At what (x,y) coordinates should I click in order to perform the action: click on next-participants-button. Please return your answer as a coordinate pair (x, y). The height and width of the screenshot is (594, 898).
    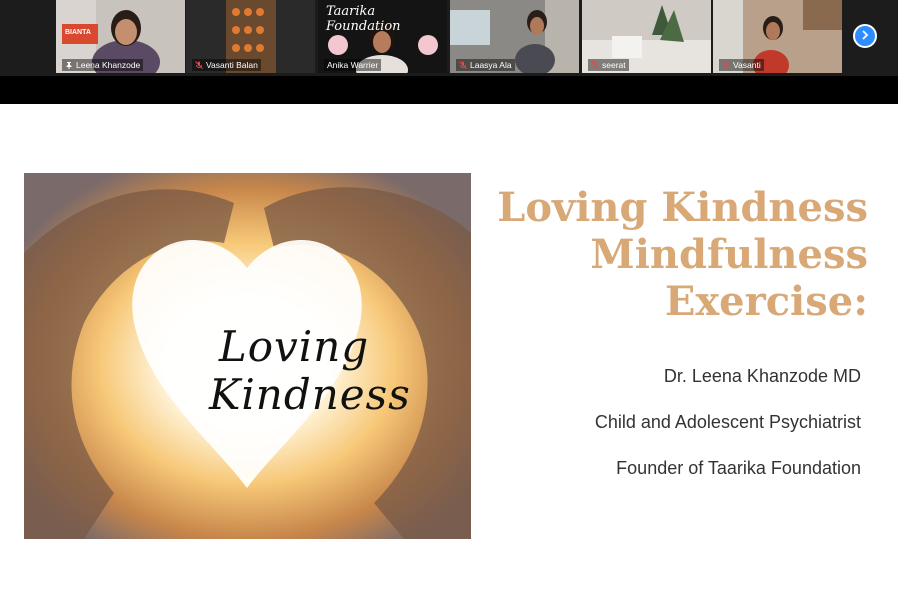
    Looking at the image, I should click on (865, 36).